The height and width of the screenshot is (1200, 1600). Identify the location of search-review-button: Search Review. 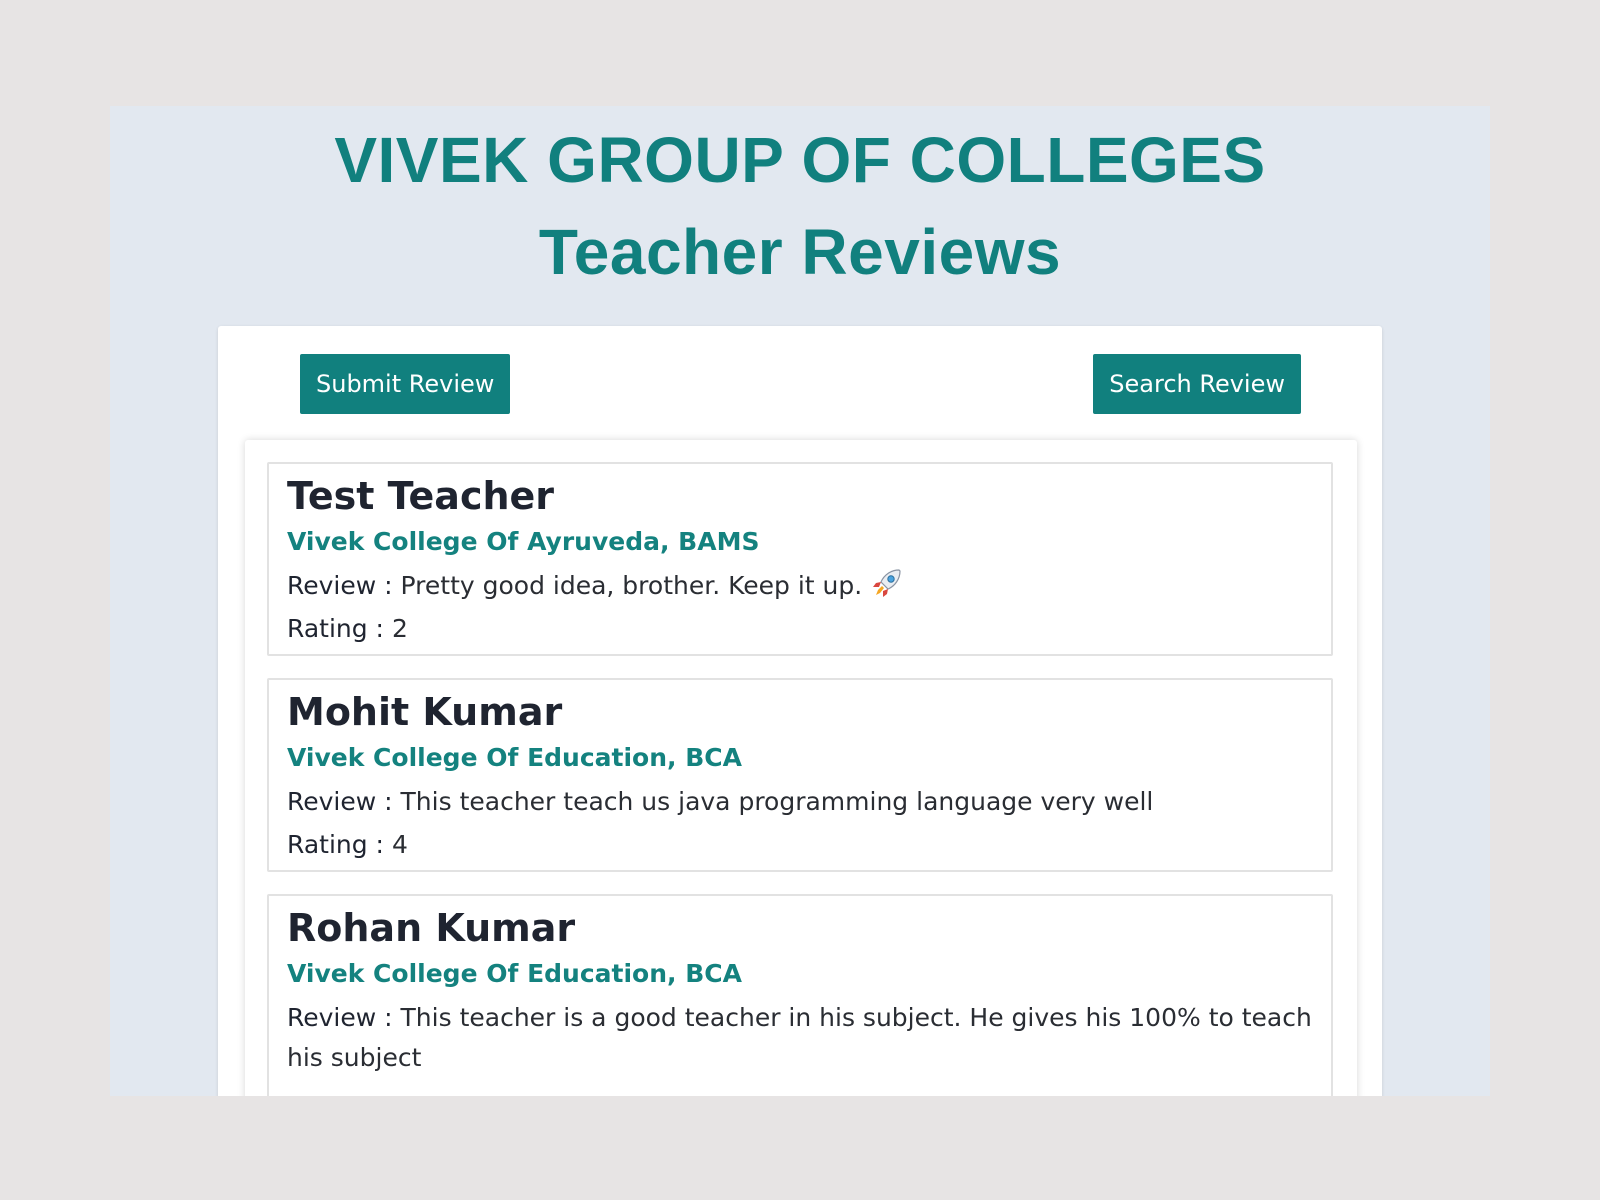
(1197, 384).